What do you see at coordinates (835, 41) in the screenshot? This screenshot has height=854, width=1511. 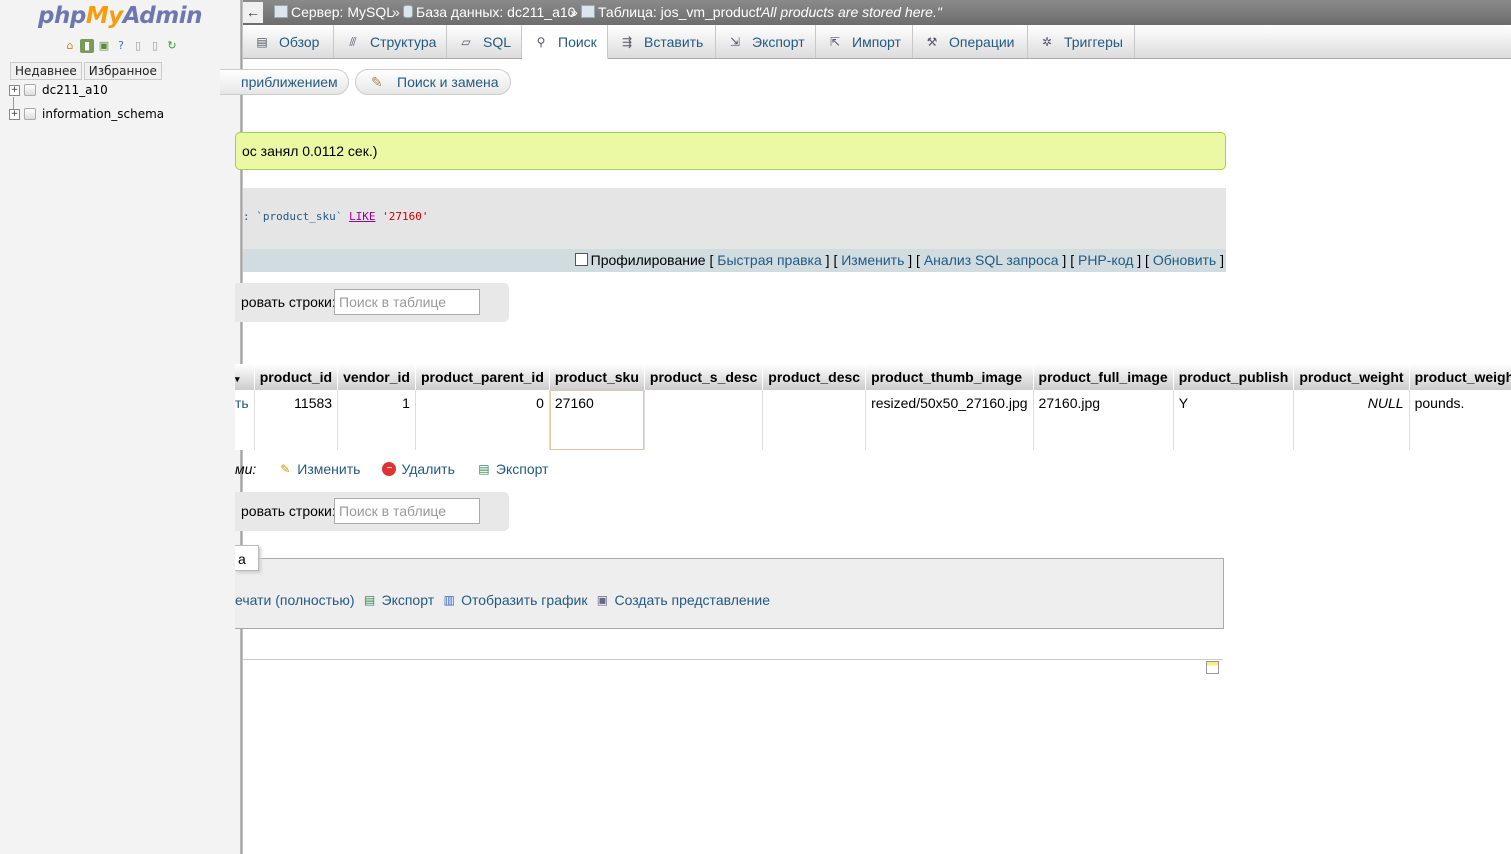 I see `import-icon: ⇱` at bounding box center [835, 41].